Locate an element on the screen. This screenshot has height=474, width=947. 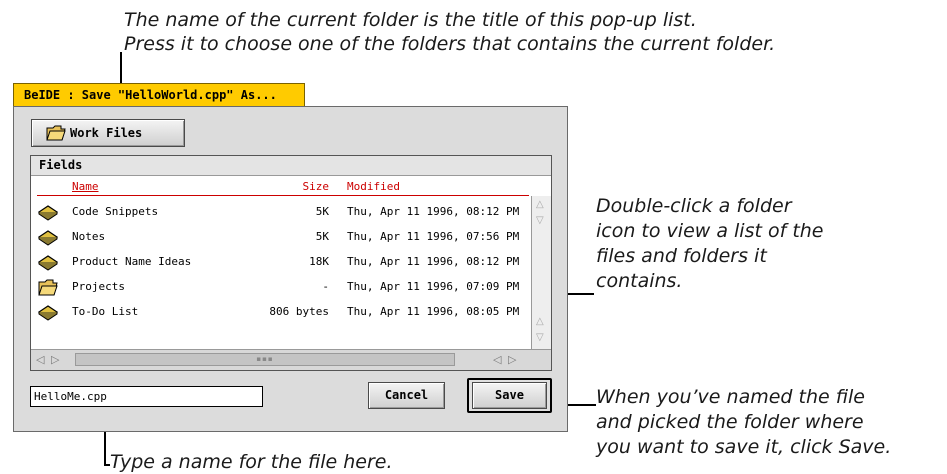
list-item-modified: Thu, Apr 11 1996, 07:09 PM is located at coordinates (433, 286).